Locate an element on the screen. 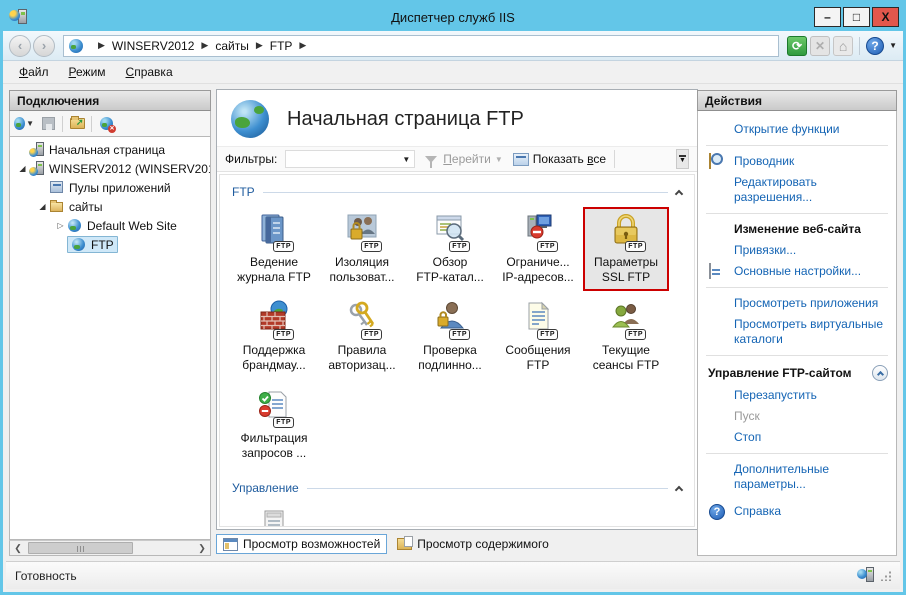  menu-file: Файл is located at coordinates (34, 72).